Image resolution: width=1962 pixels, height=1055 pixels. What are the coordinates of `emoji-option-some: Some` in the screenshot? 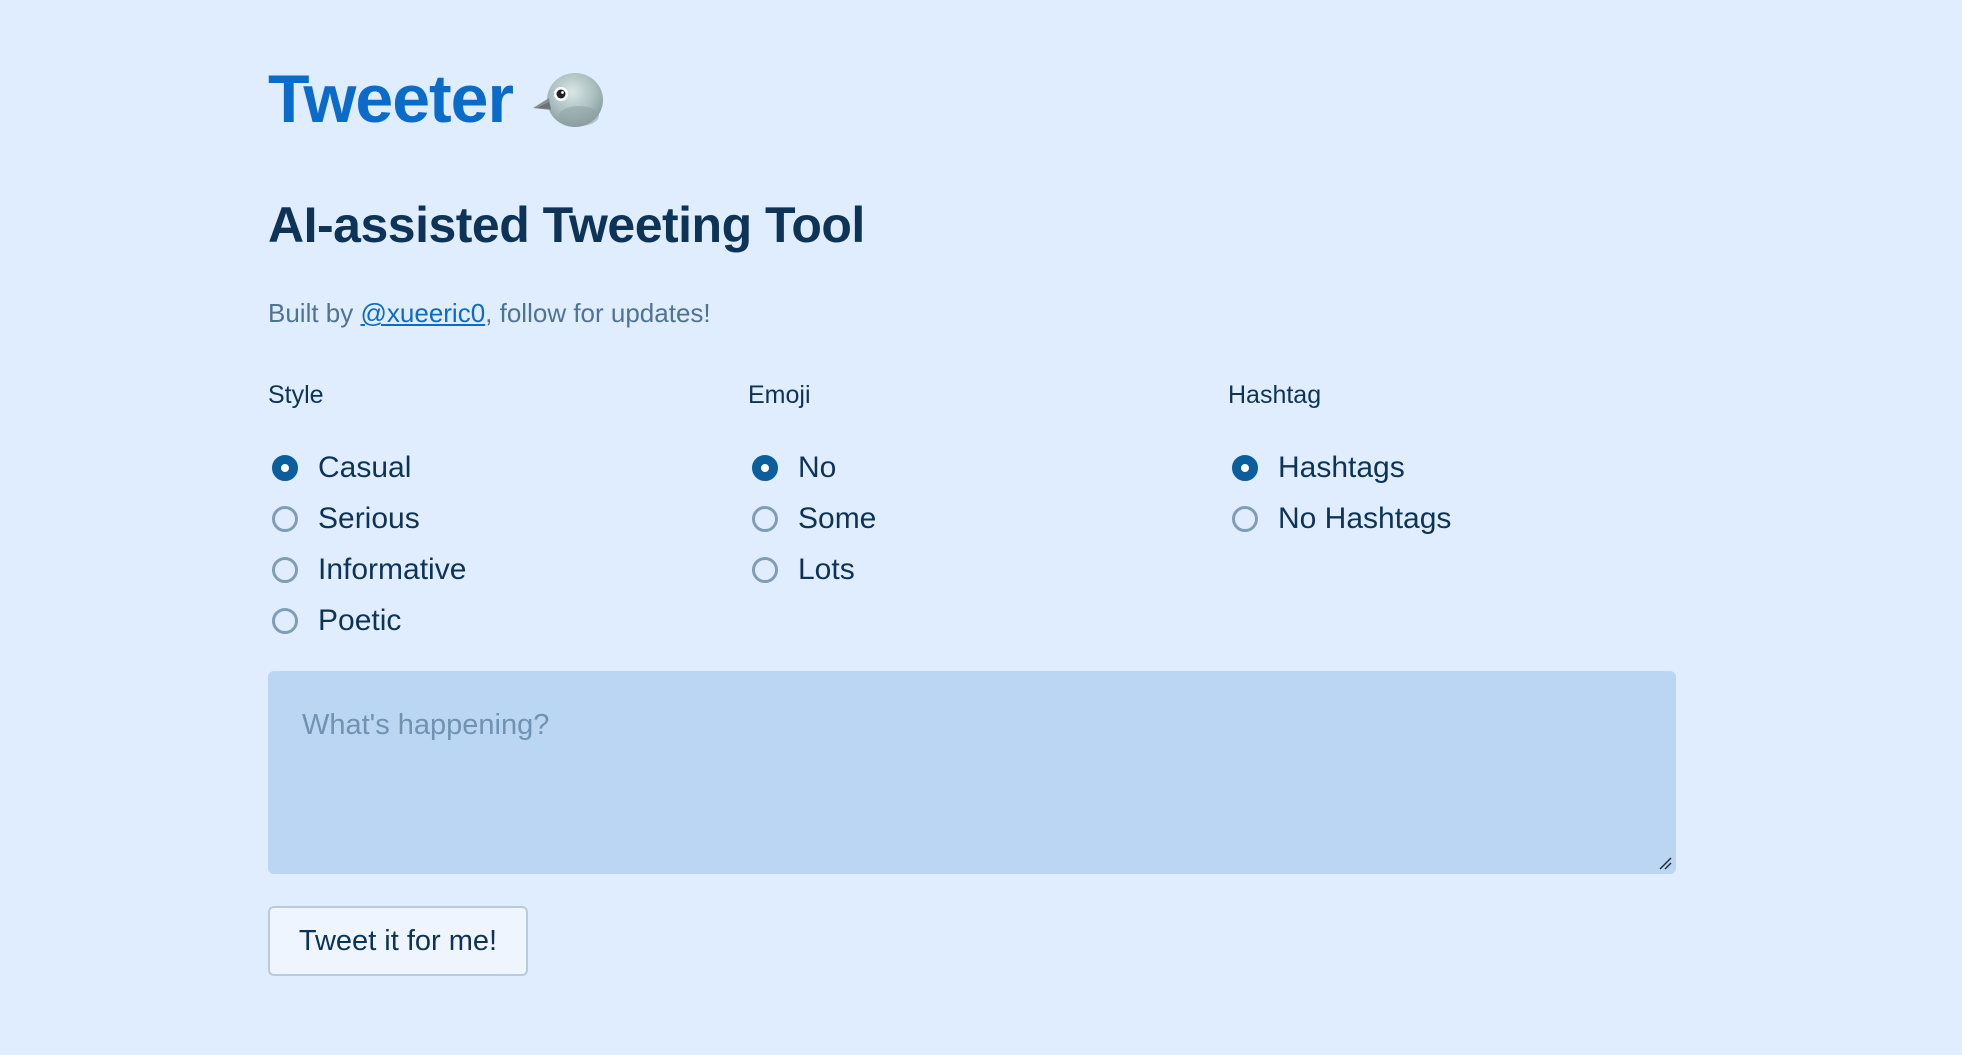 It's located at (812, 518).